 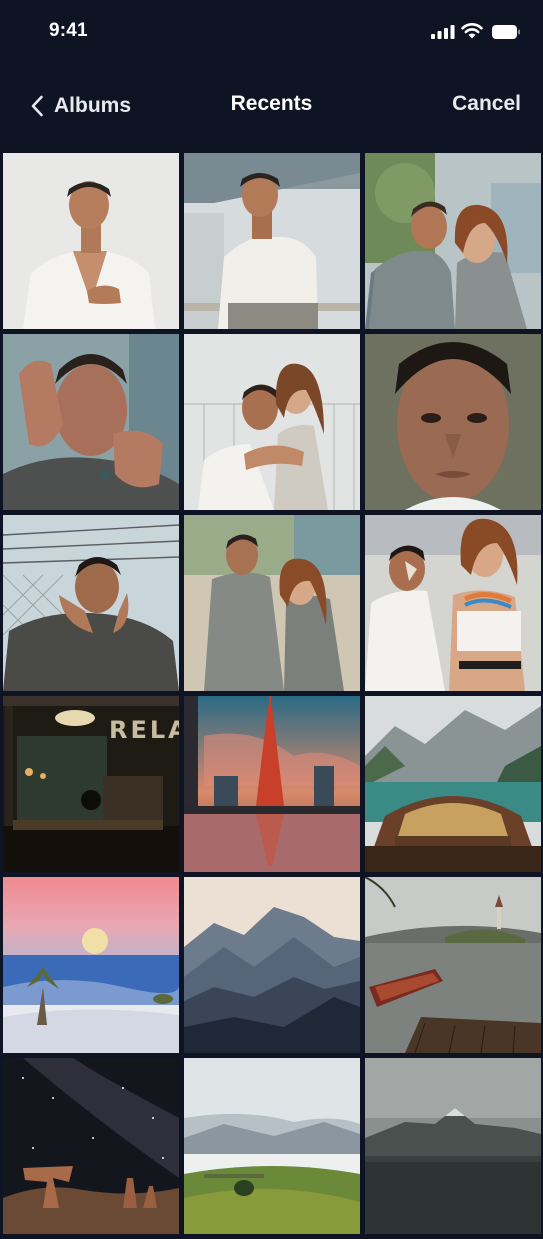 I want to click on photo-image: RELAX., so click(x=91, y=784).